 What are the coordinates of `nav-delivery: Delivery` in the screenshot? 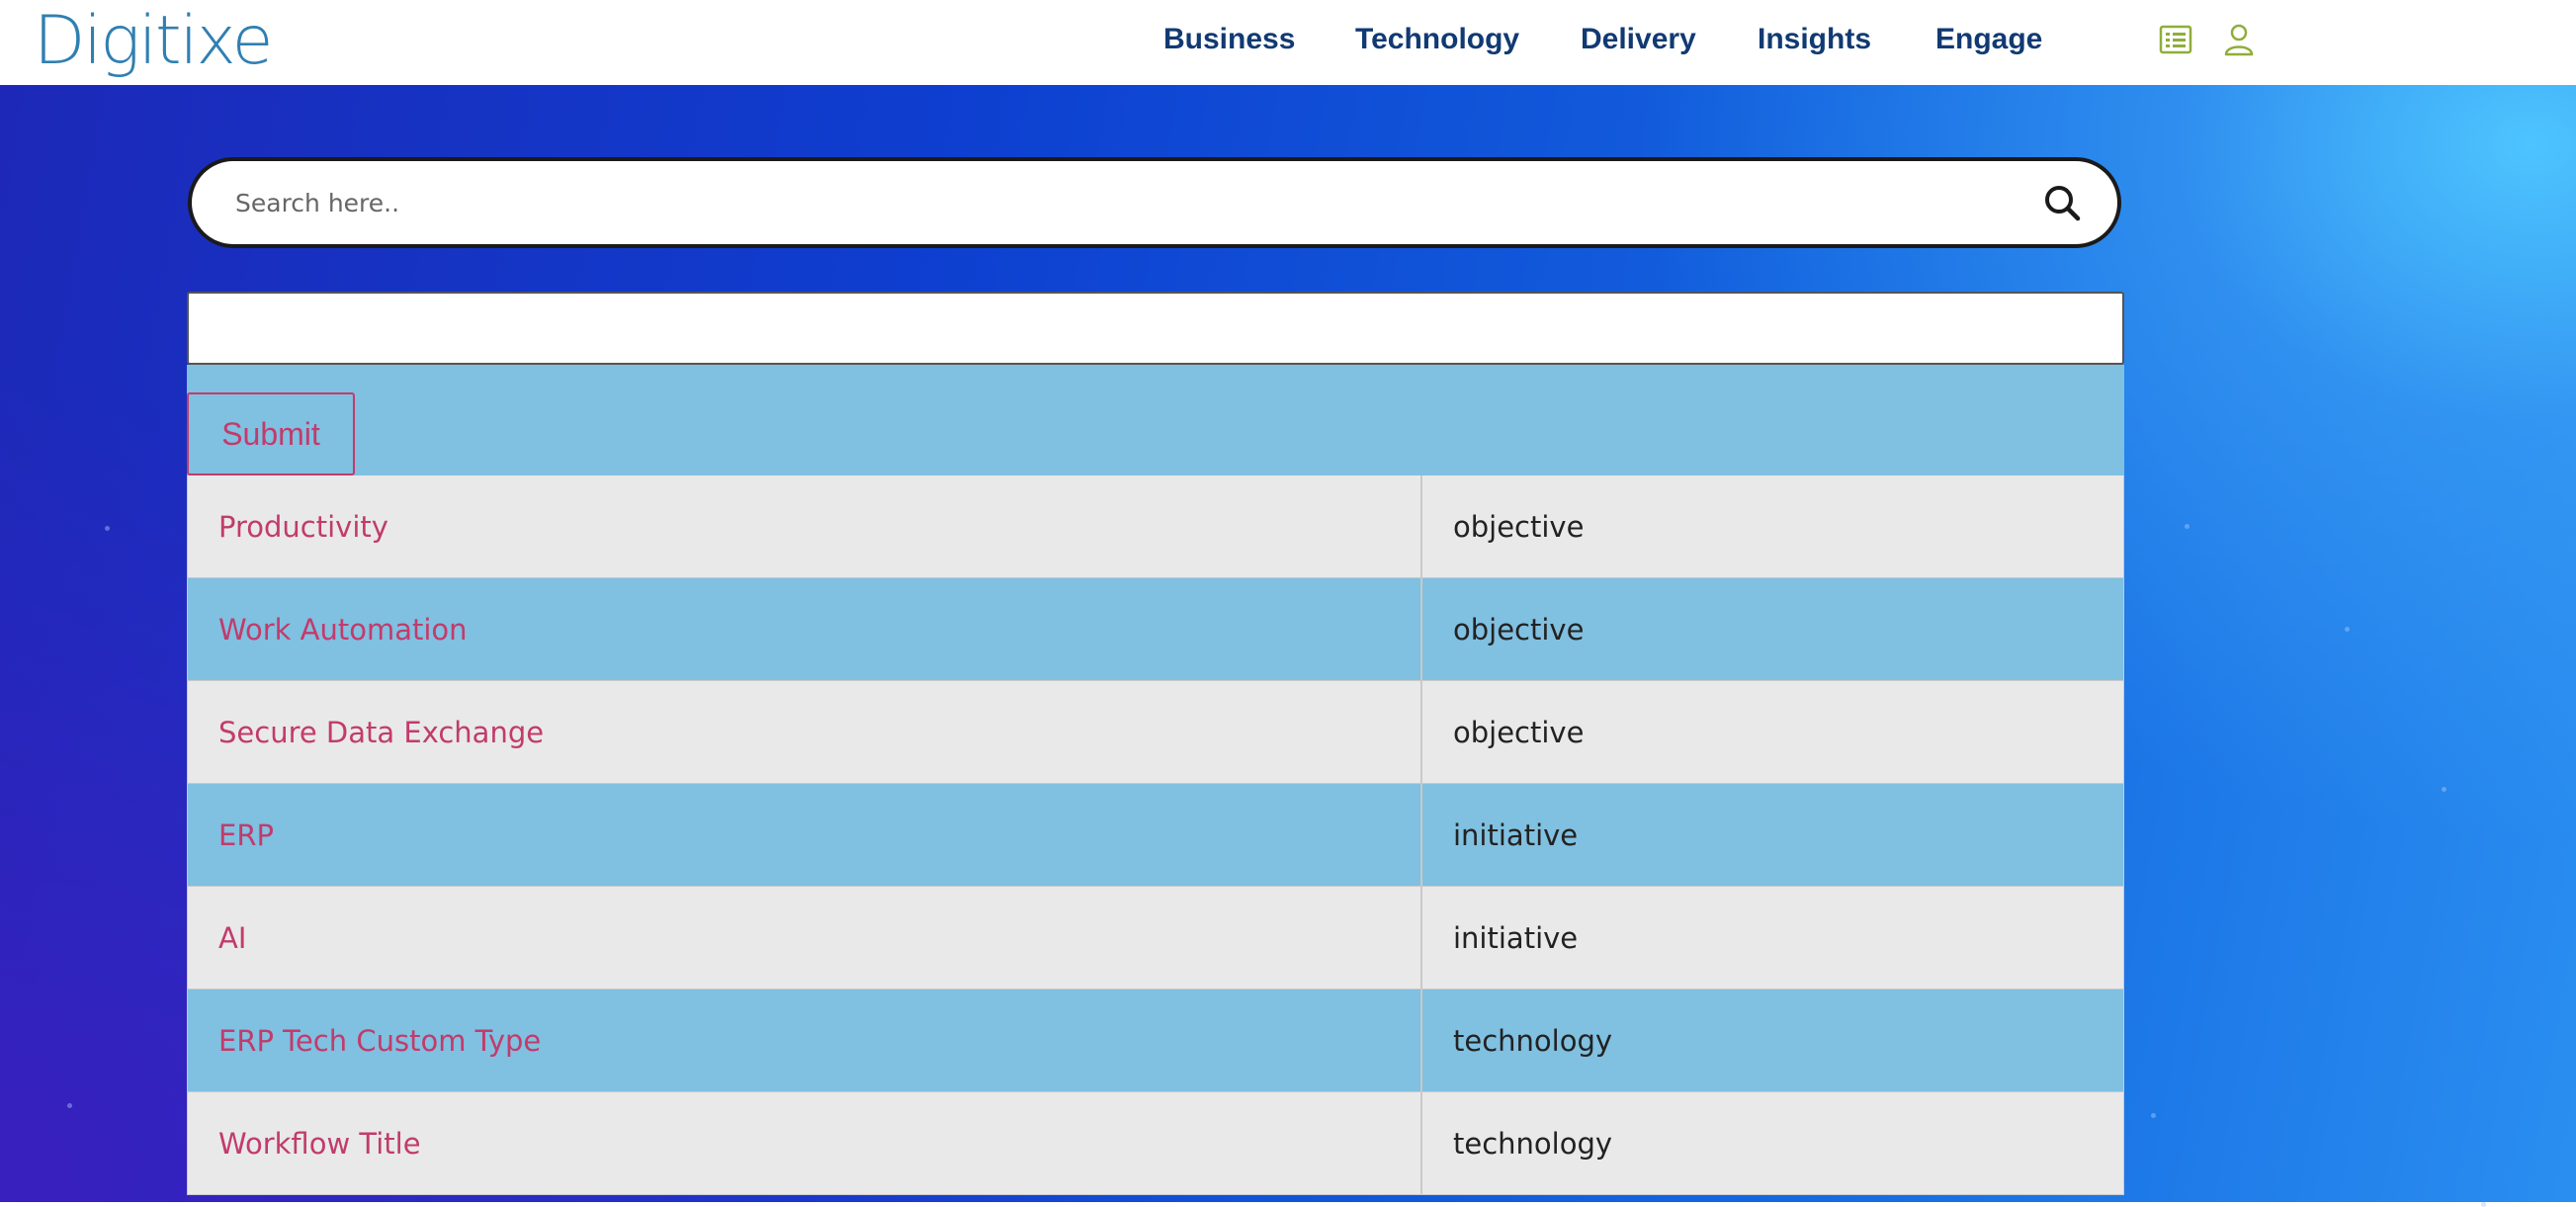 It's located at (1638, 39).